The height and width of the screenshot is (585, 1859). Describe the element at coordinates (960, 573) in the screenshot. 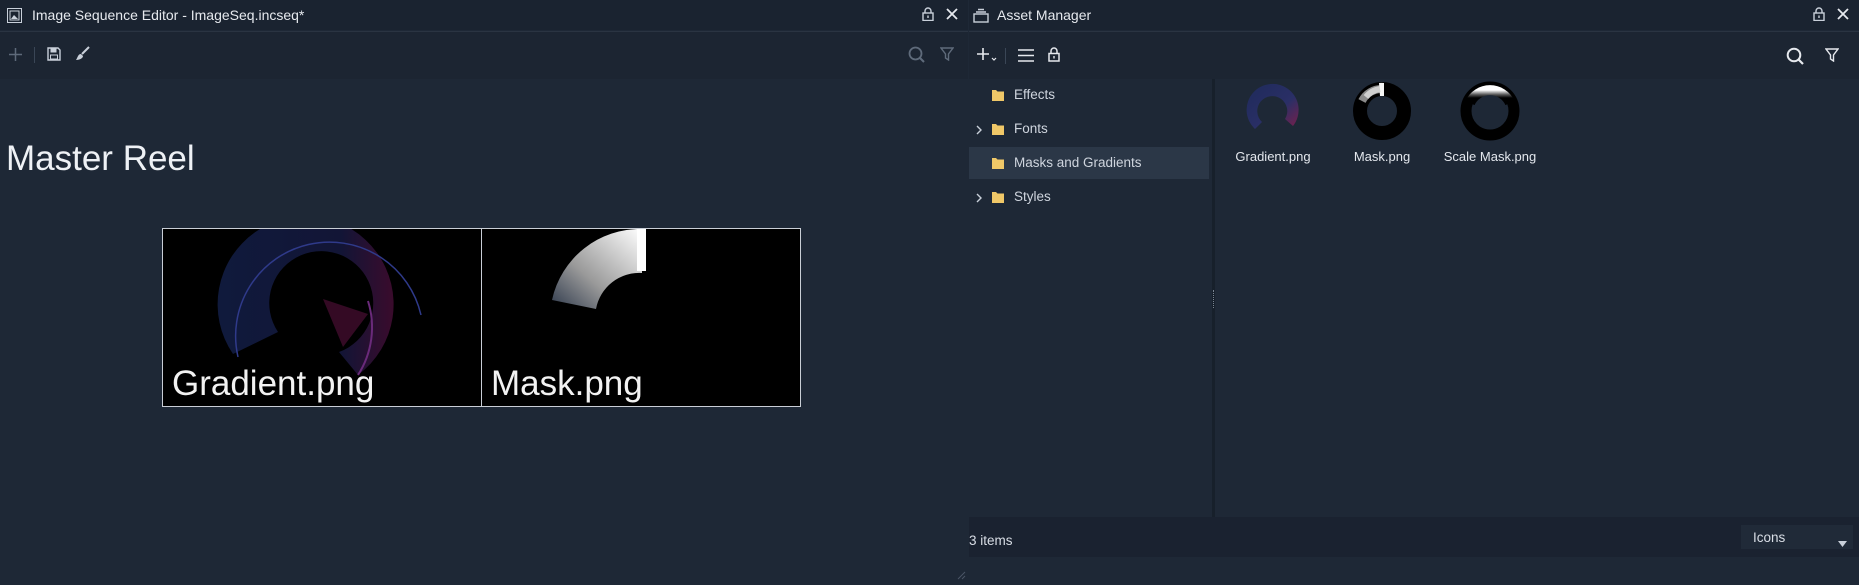

I see `resize-grip` at that location.